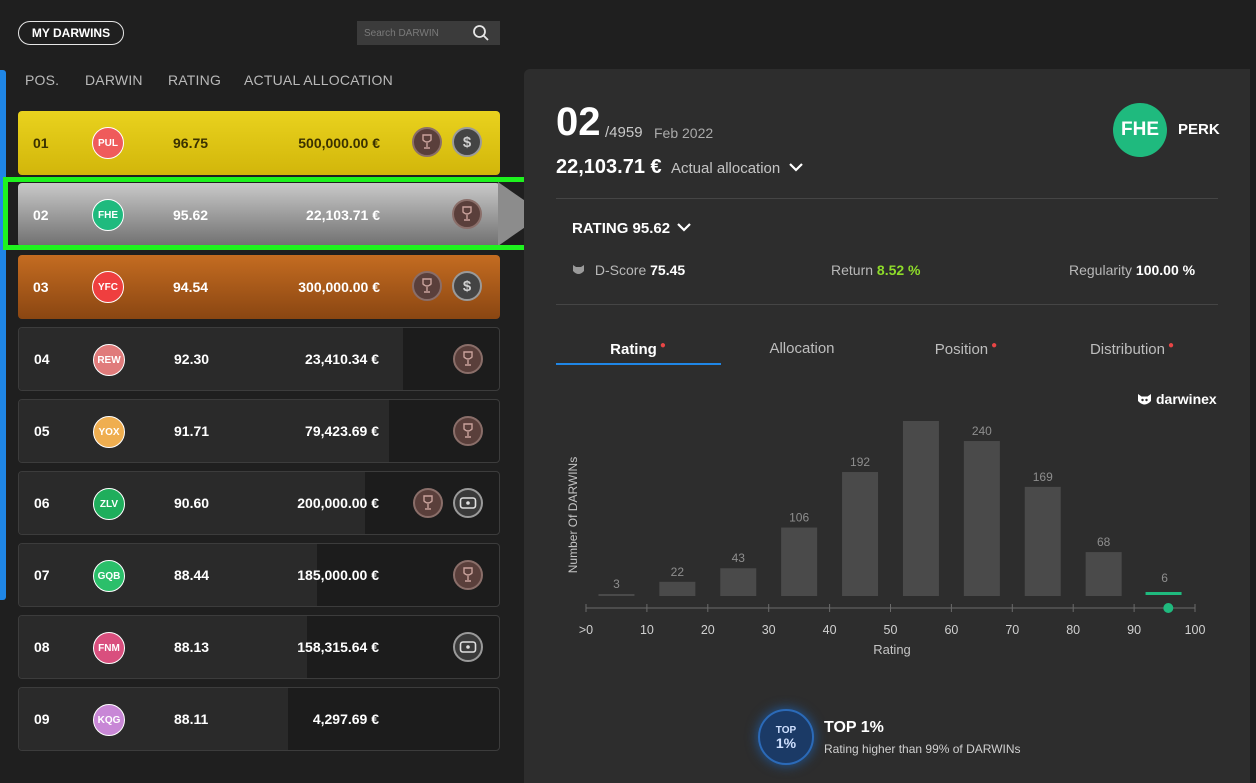 The image size is (1256, 783). I want to click on divider, so click(887, 198).